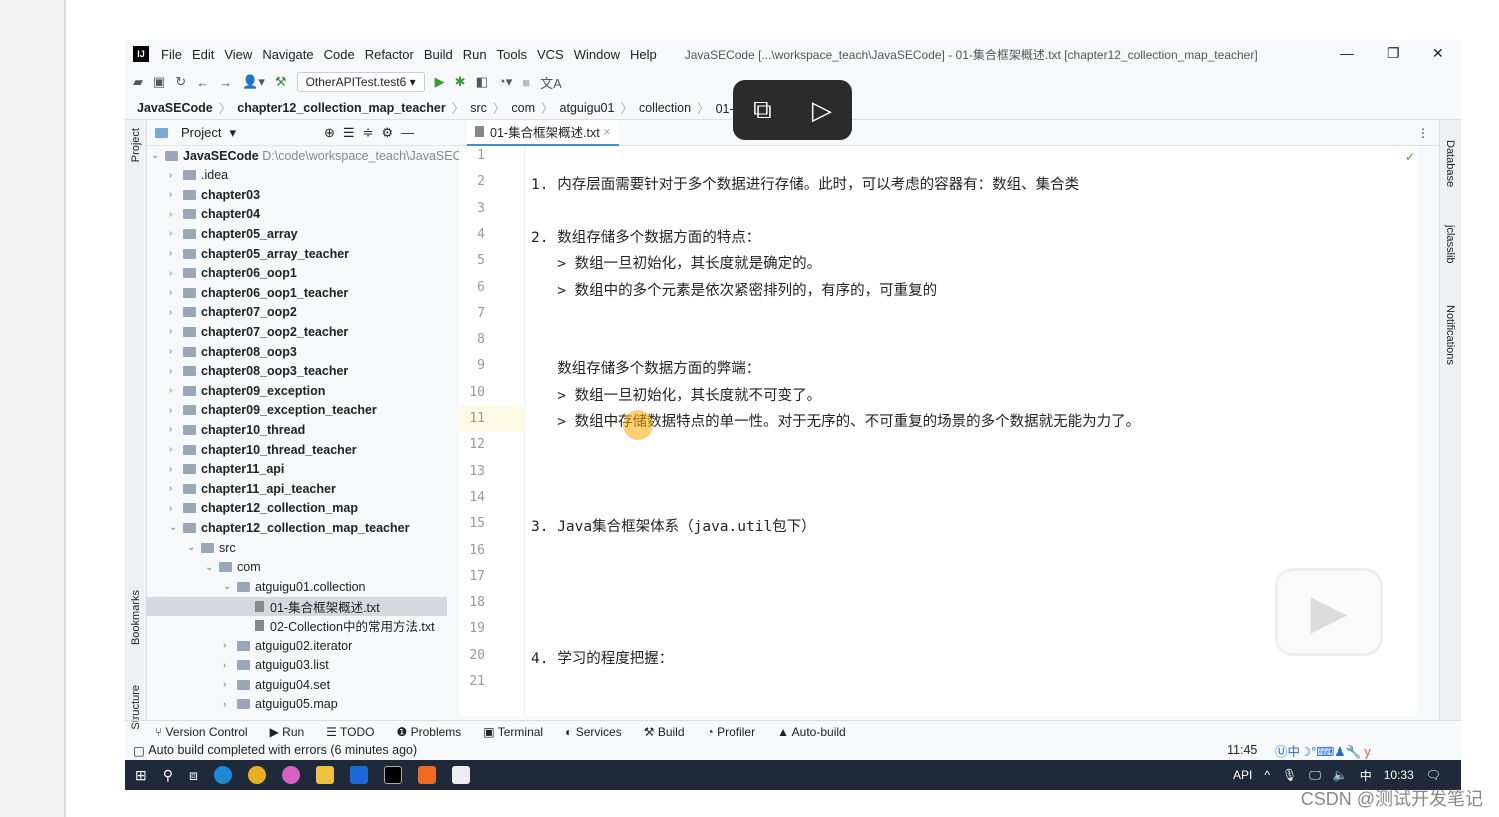 The width and height of the screenshot is (1499, 817). What do you see at coordinates (214, 214) in the screenshot?
I see `tree-item: › chapter04` at bounding box center [214, 214].